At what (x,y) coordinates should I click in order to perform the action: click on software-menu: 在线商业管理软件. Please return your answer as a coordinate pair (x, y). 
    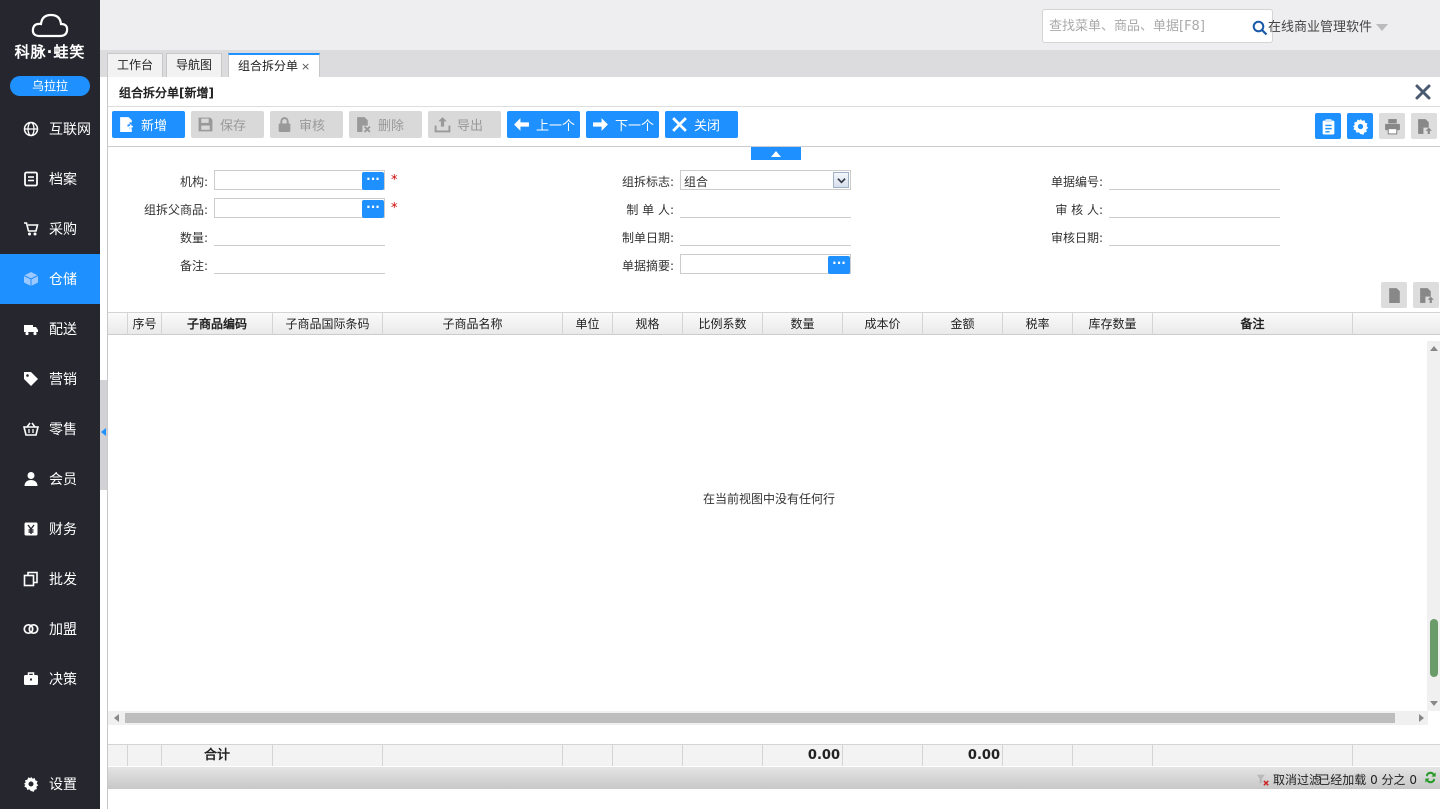
    Looking at the image, I should click on (1328, 25).